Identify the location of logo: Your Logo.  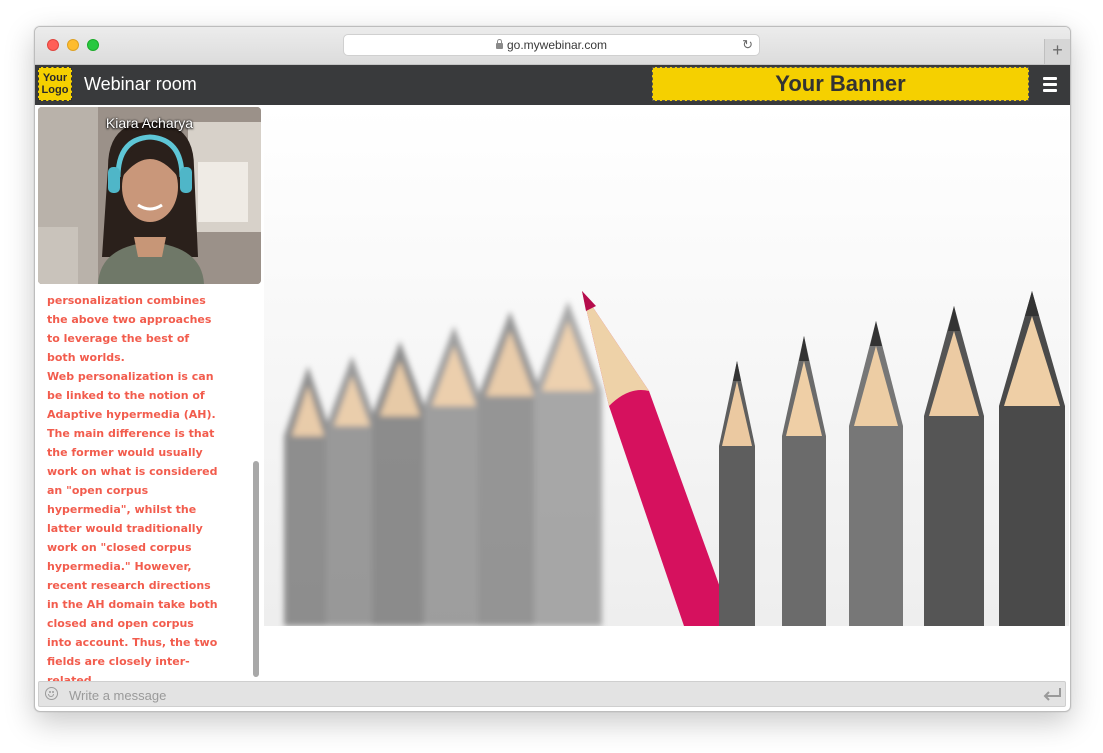
(55, 84).